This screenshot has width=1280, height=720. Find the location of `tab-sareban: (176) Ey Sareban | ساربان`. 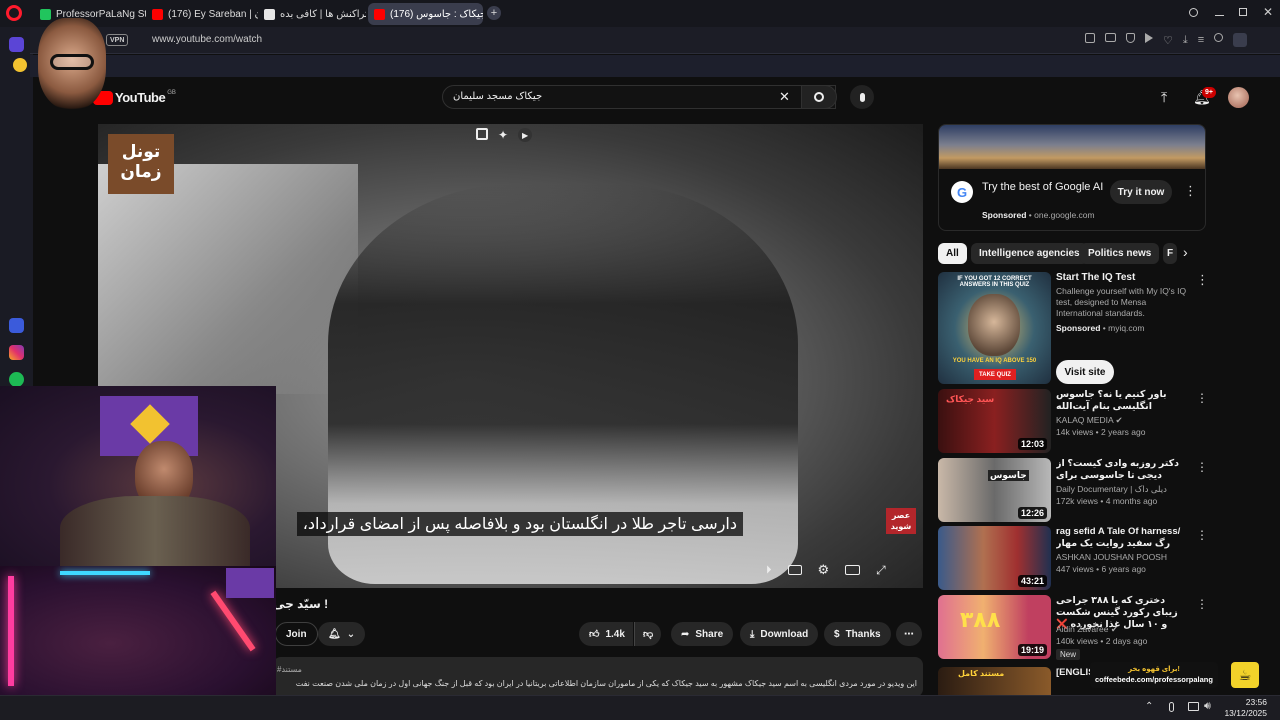

tab-sareban: (176) Ey Sareban | ساربان is located at coordinates (202, 14).